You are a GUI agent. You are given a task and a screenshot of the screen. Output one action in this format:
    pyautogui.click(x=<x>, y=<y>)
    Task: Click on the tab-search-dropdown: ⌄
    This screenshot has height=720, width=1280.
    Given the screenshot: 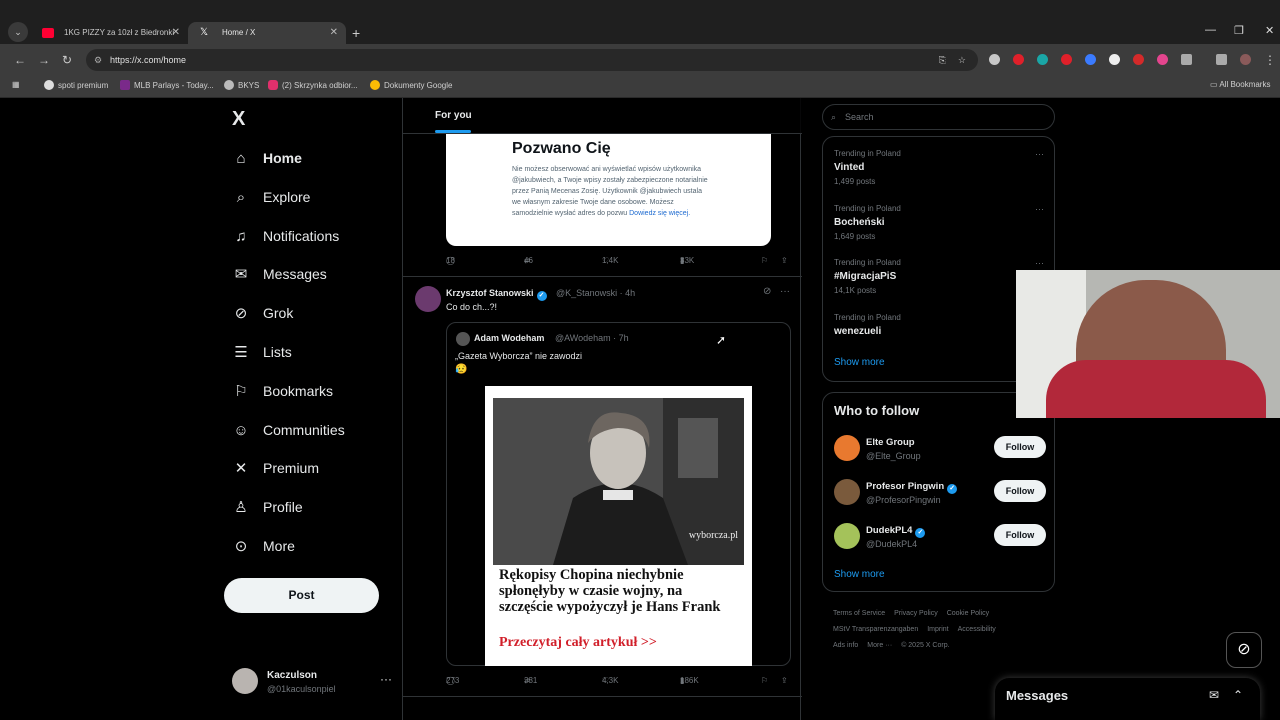 What is the action you would take?
    pyautogui.click(x=18, y=32)
    